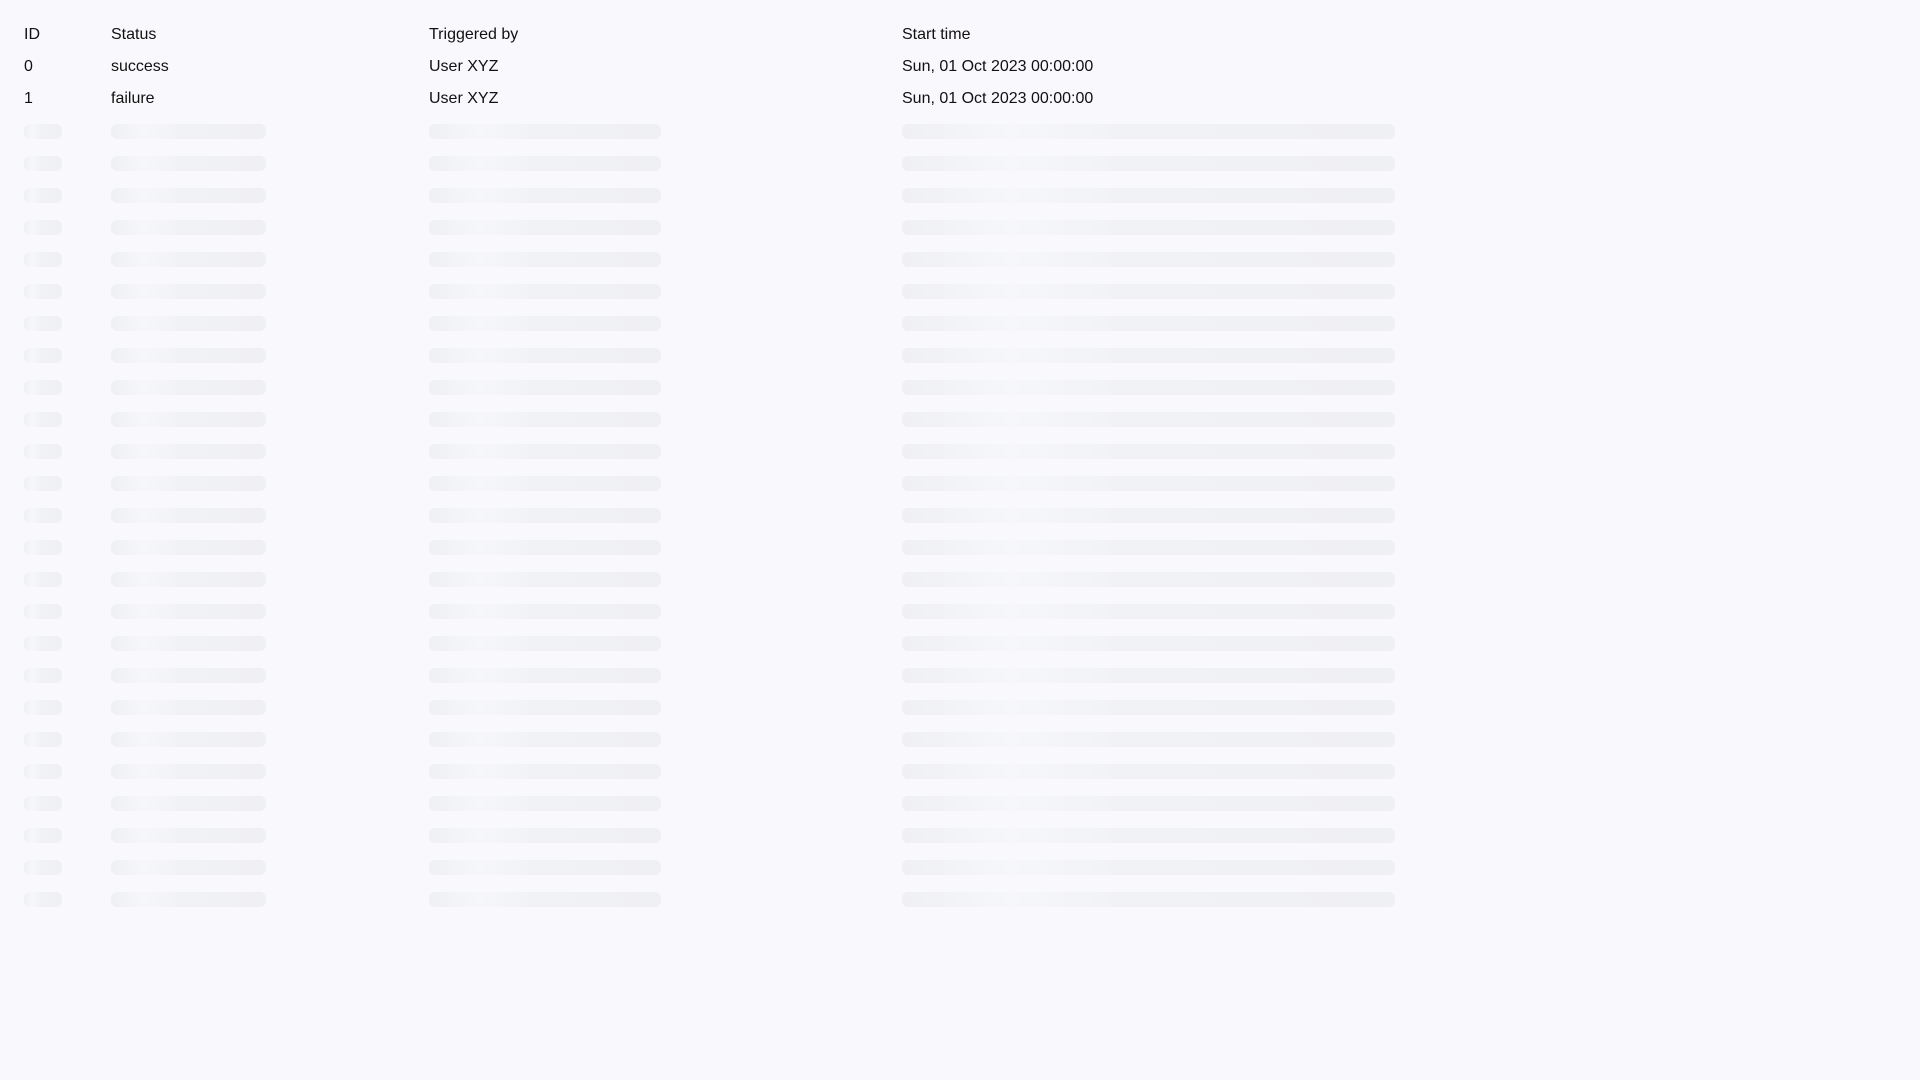  What do you see at coordinates (473, 38) in the screenshot?
I see `column-header-triggered-by: Triggered by` at bounding box center [473, 38].